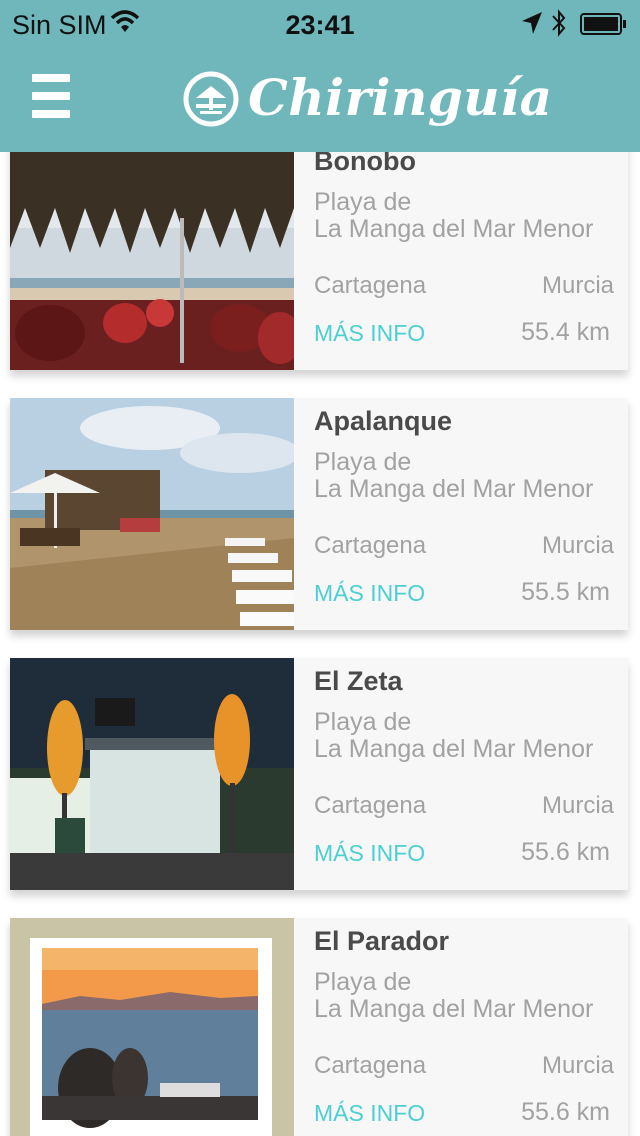 This screenshot has height=1136, width=640. I want to click on beach-umbrella-logo-icon, so click(211, 99).